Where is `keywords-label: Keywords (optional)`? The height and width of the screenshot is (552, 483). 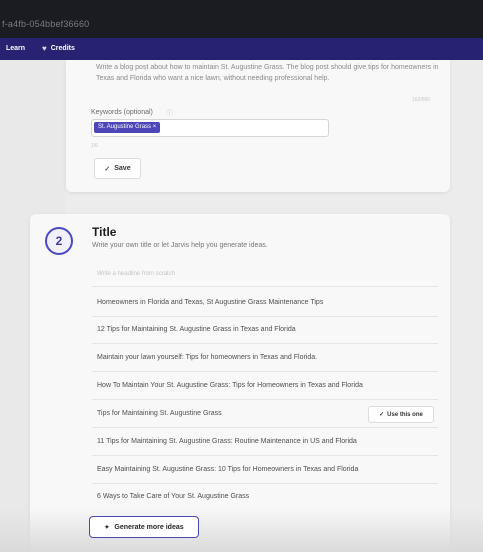 keywords-label: Keywords (optional) is located at coordinates (122, 112).